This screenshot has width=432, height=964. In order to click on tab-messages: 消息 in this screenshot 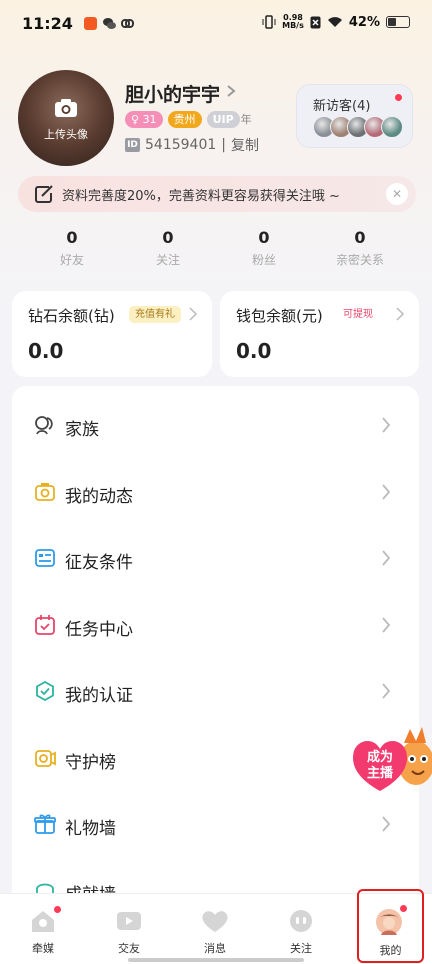, I will do `click(215, 929)`.